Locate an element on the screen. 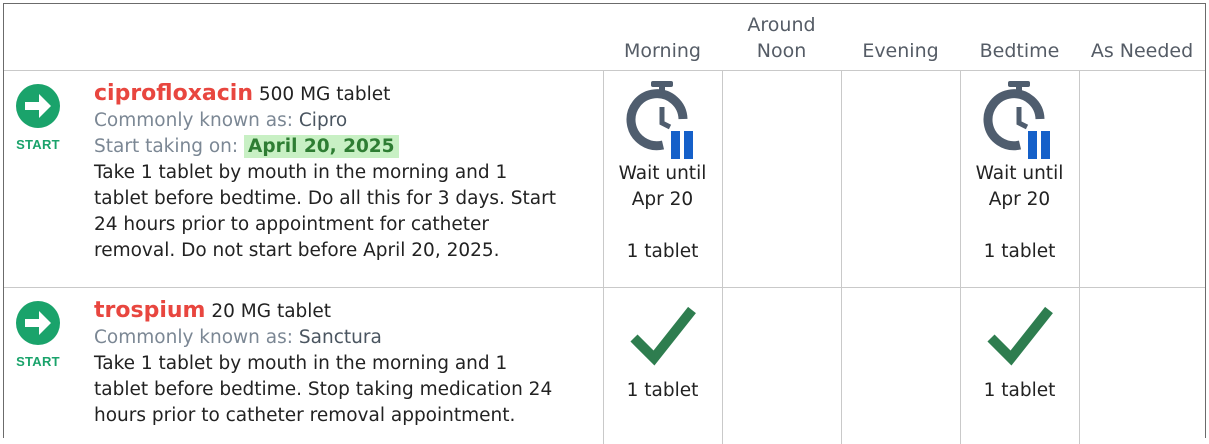 The image size is (1209, 444). start-taking-on: Start taking on: April 20, 2025 is located at coordinates (339, 147).